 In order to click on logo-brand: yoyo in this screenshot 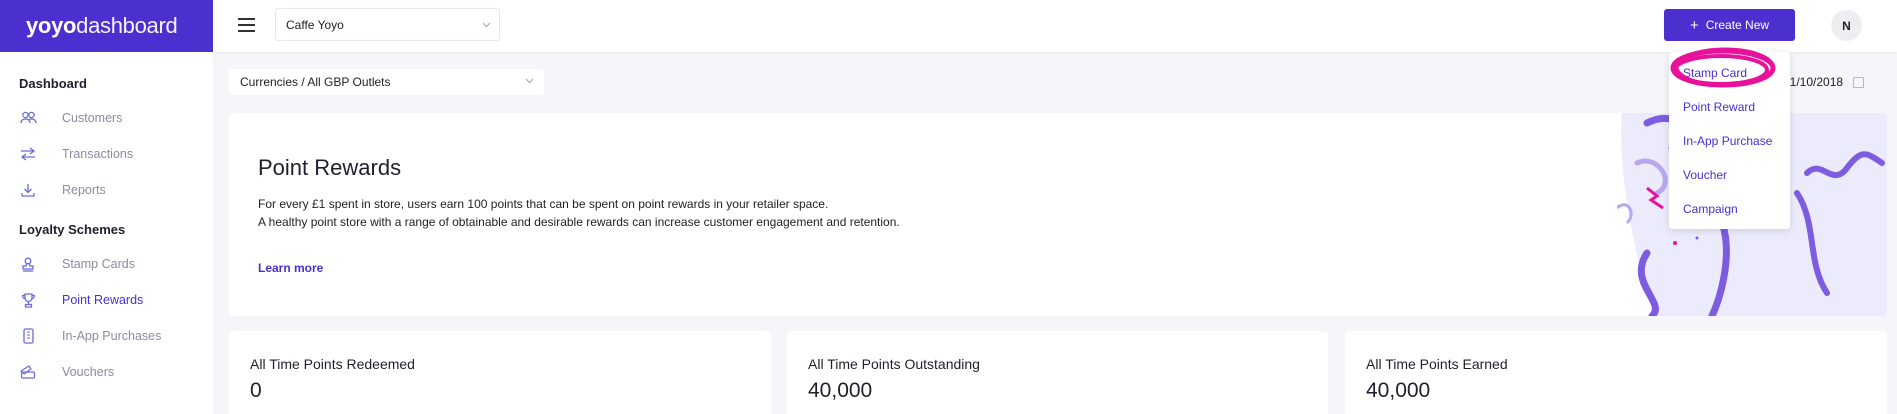, I will do `click(51, 25)`.